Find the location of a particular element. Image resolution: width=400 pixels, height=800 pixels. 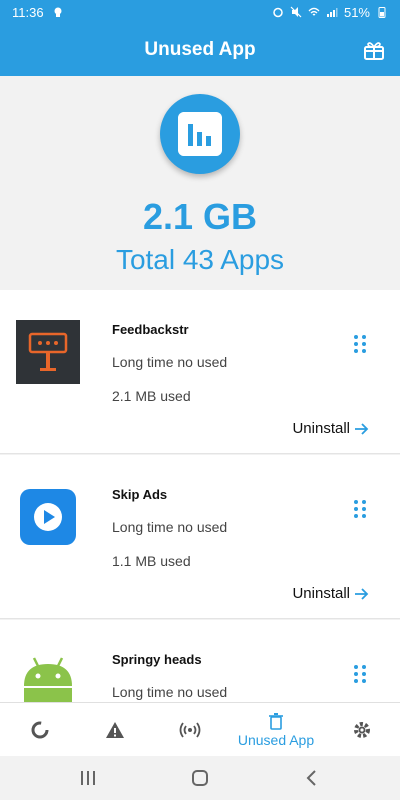

notification-icon is located at coordinates (58, 12).